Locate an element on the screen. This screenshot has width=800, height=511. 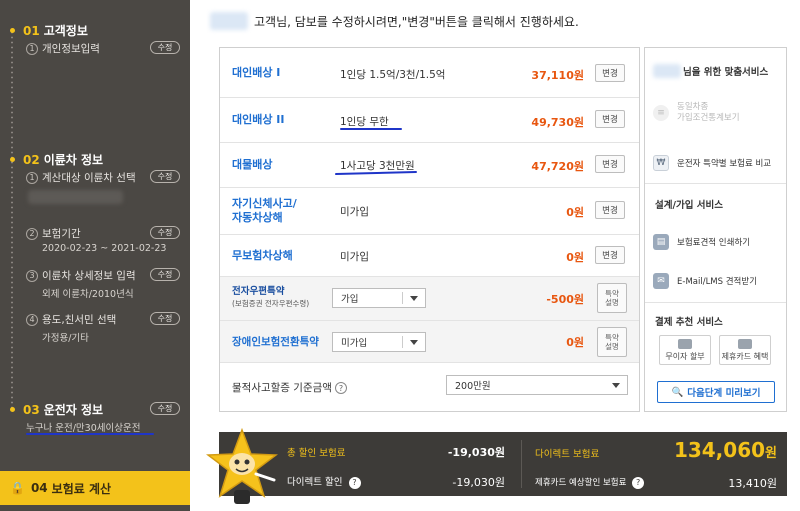
link-label: 동일차종 가입조건통계보기 is located at coordinates (708, 112).